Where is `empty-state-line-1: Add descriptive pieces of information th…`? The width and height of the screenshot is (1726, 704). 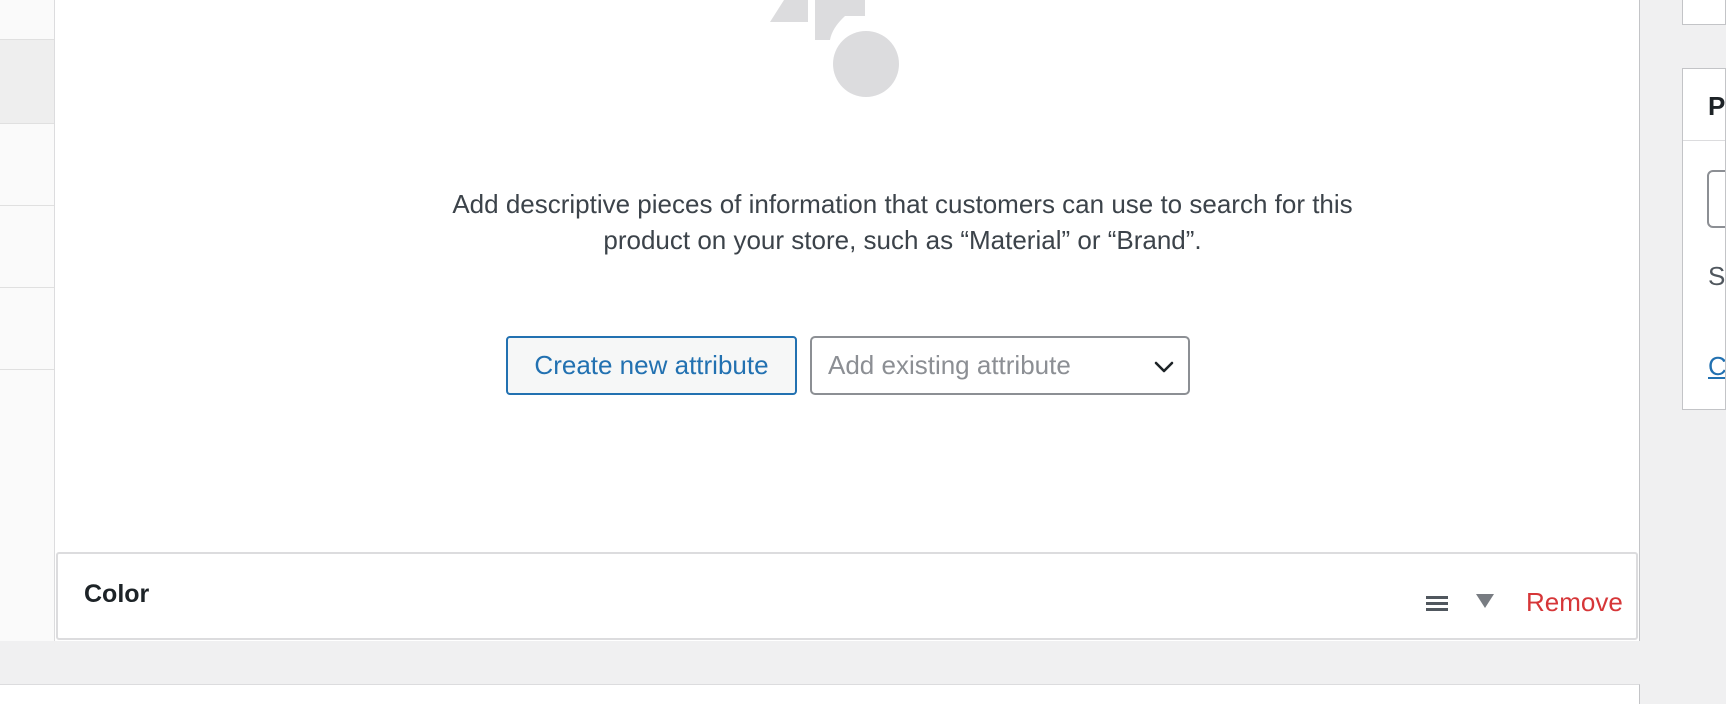 empty-state-line-1: Add descriptive pieces of information th… is located at coordinates (902, 204).